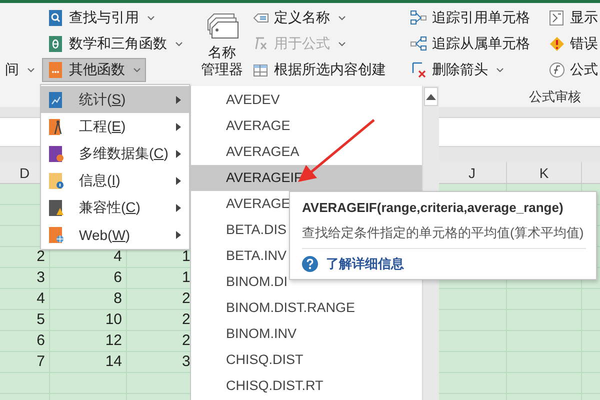  What do you see at coordinates (25, 320) in the screenshot?
I see `table-cell: 5` at bounding box center [25, 320].